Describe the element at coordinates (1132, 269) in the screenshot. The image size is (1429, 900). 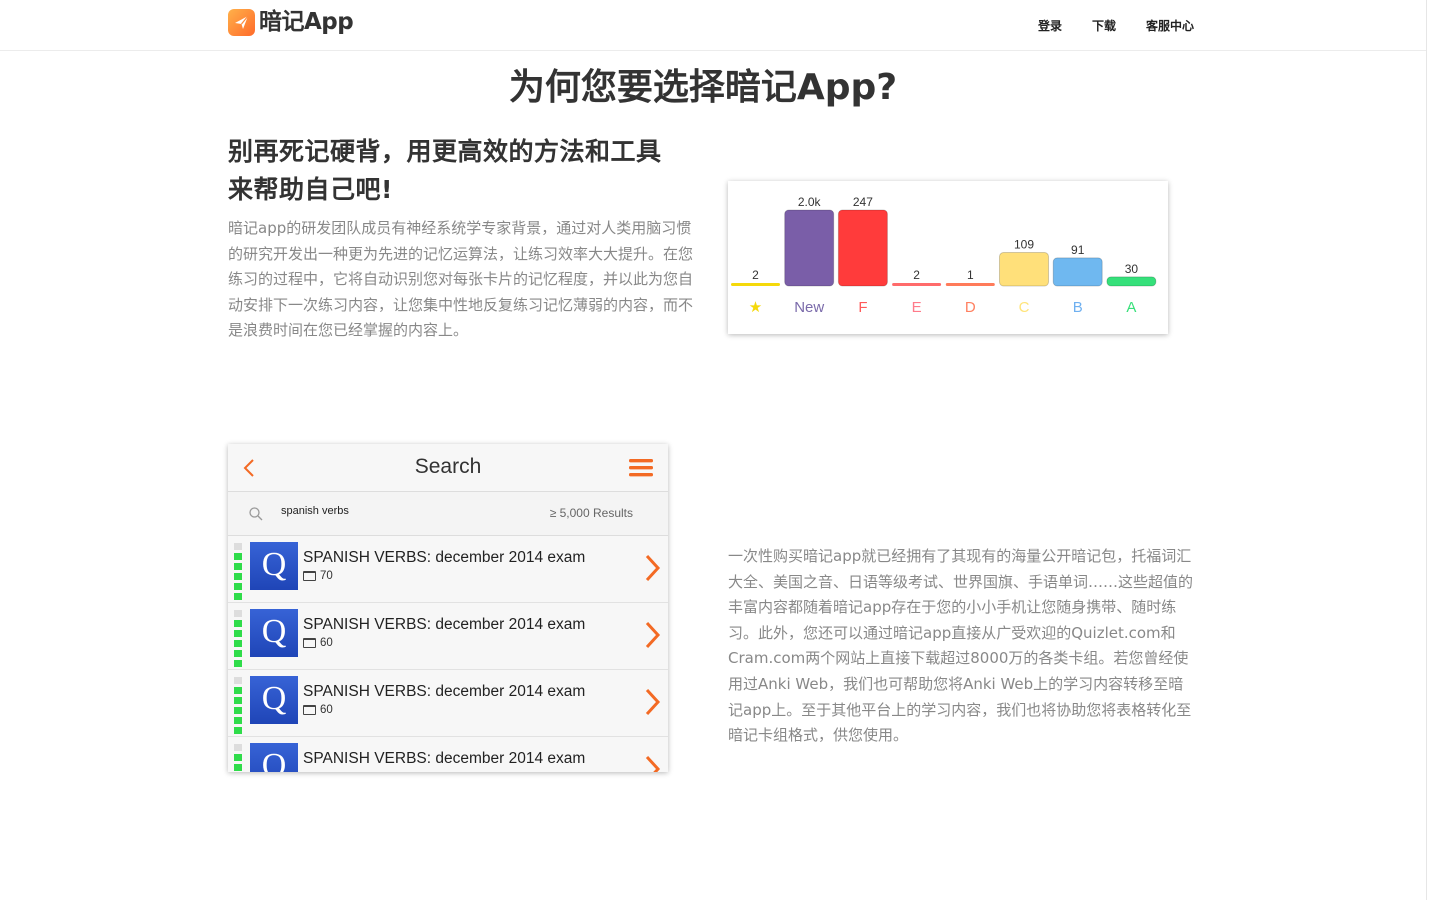
I see `stats-bar-value: 30` at that location.